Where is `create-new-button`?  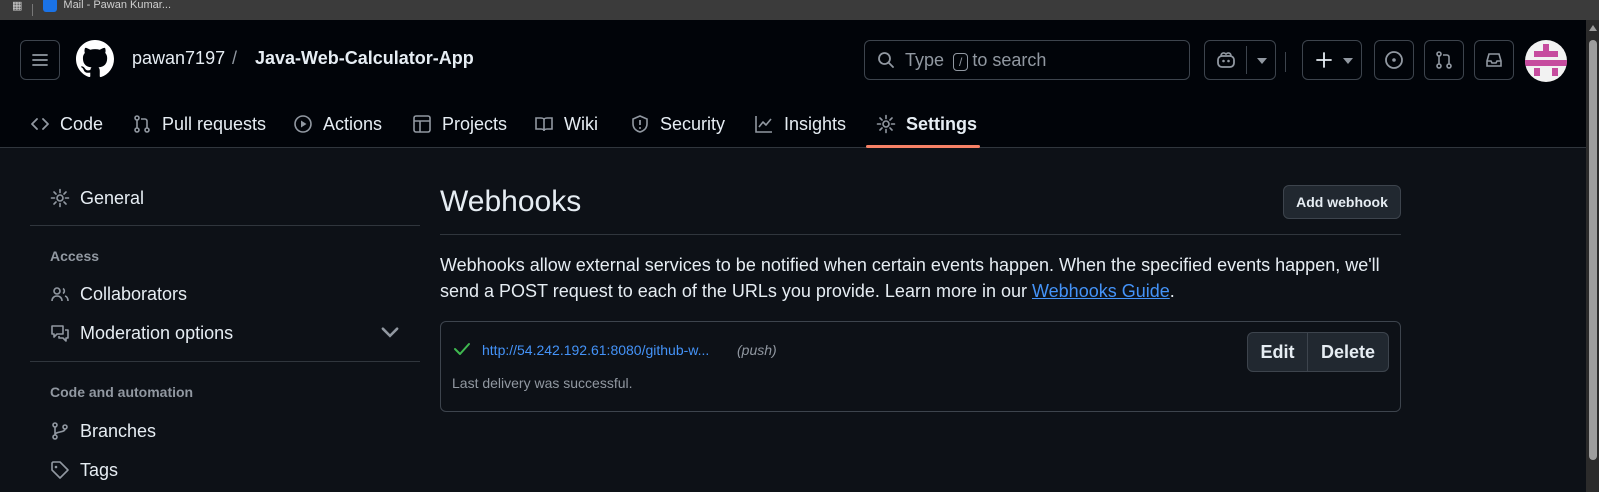 create-new-button is located at coordinates (1332, 60).